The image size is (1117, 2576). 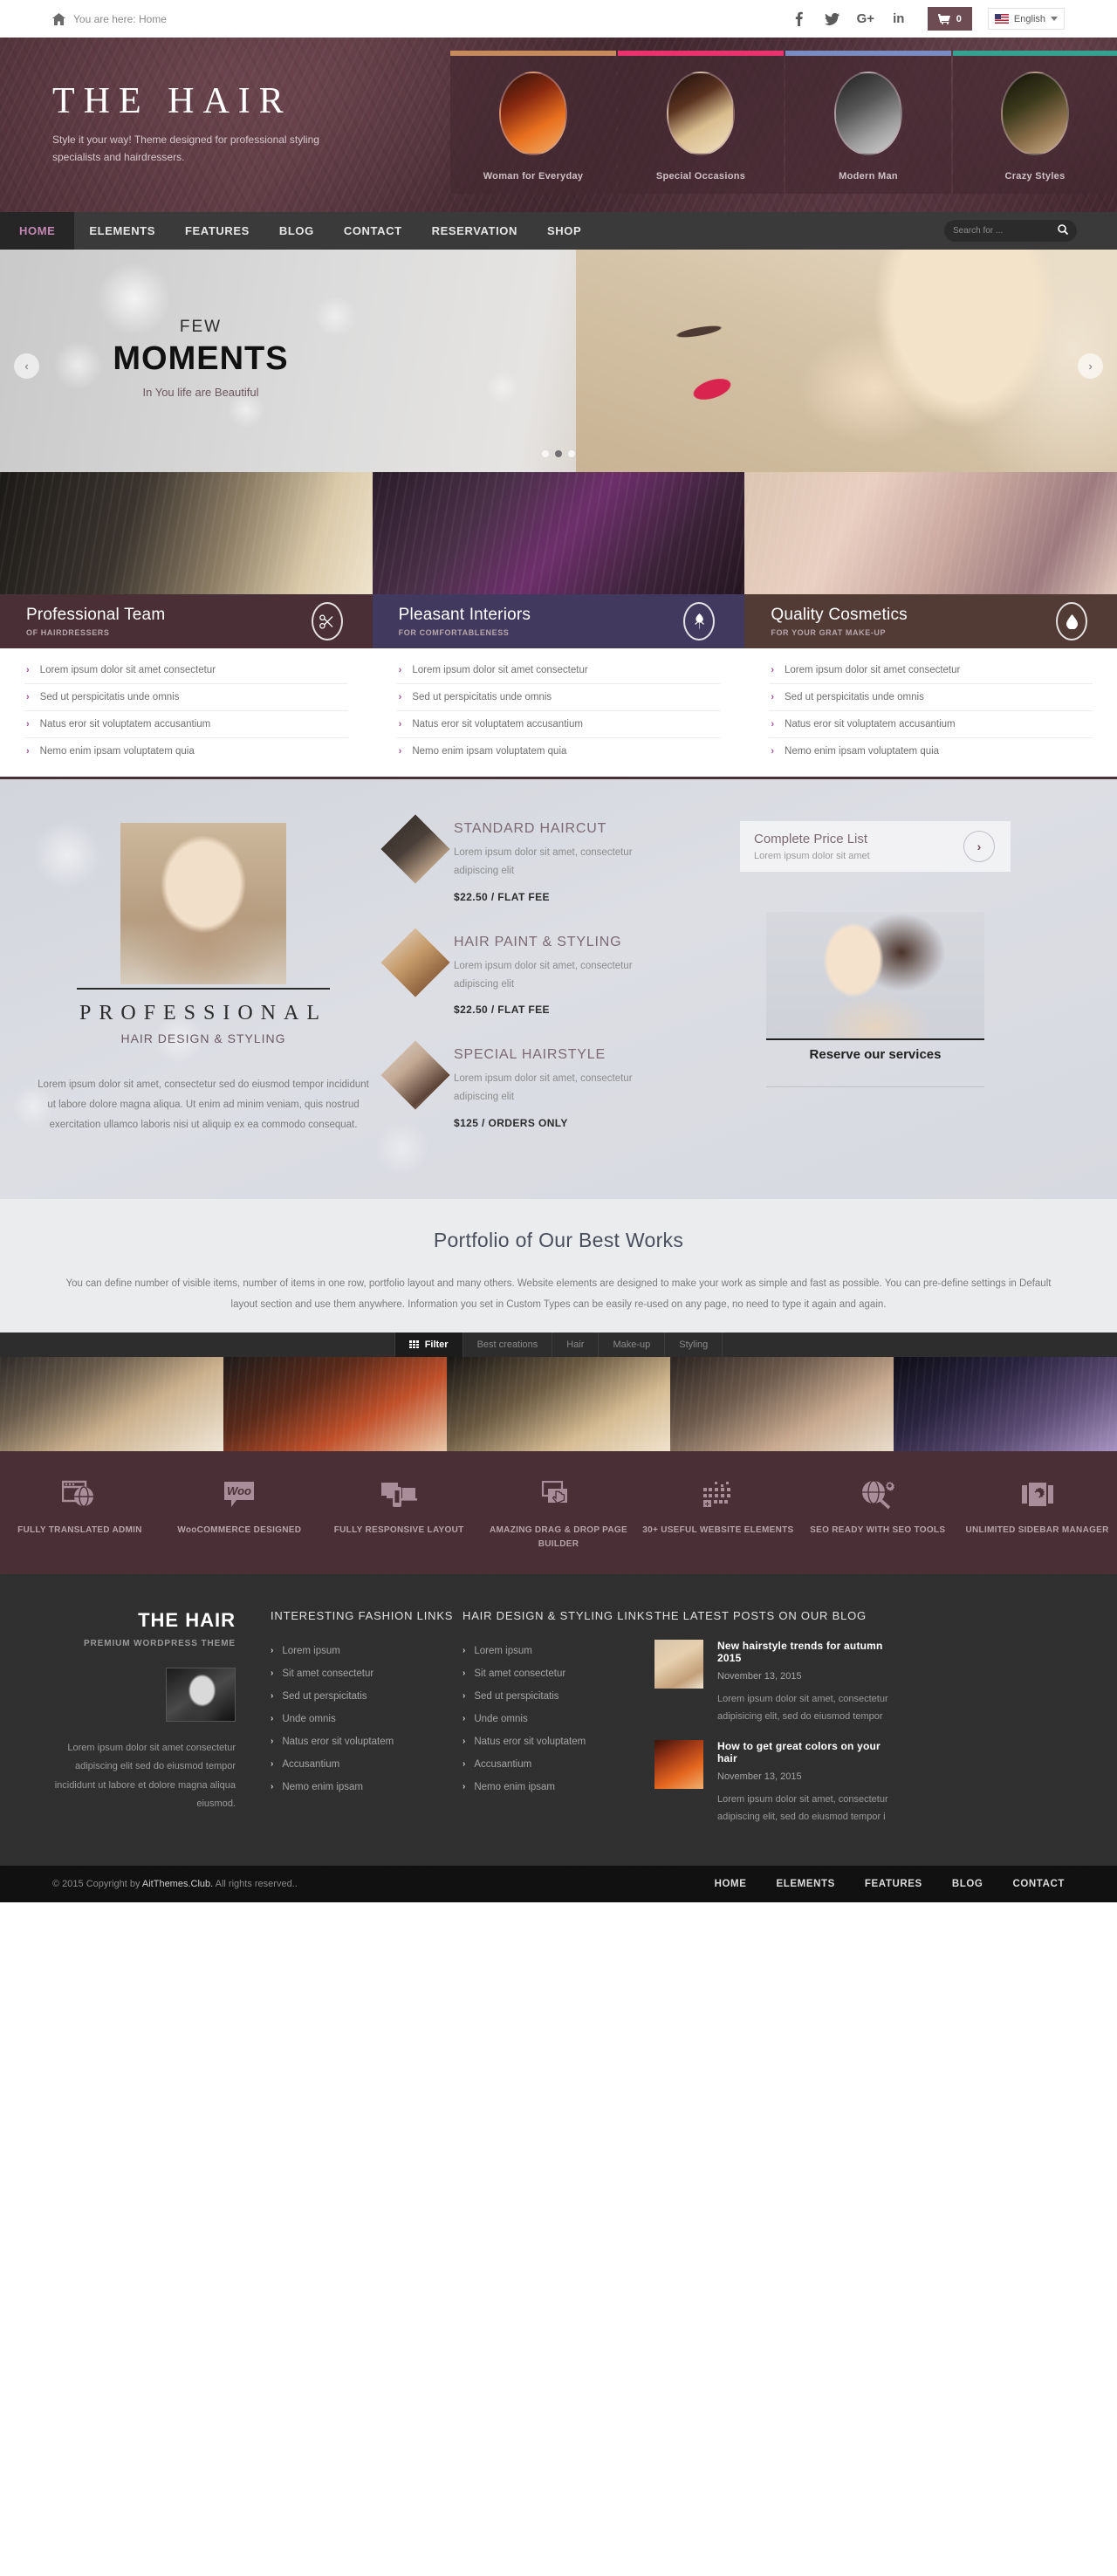 I want to click on nav-item-reservation: RESERVATION, so click(x=474, y=231).